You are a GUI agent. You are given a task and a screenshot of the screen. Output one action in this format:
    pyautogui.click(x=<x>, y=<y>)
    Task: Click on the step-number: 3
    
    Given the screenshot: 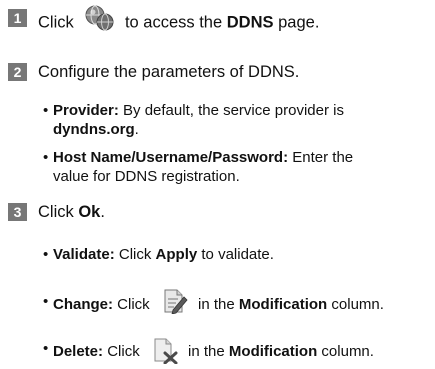 What is the action you would take?
    pyautogui.click(x=17, y=212)
    